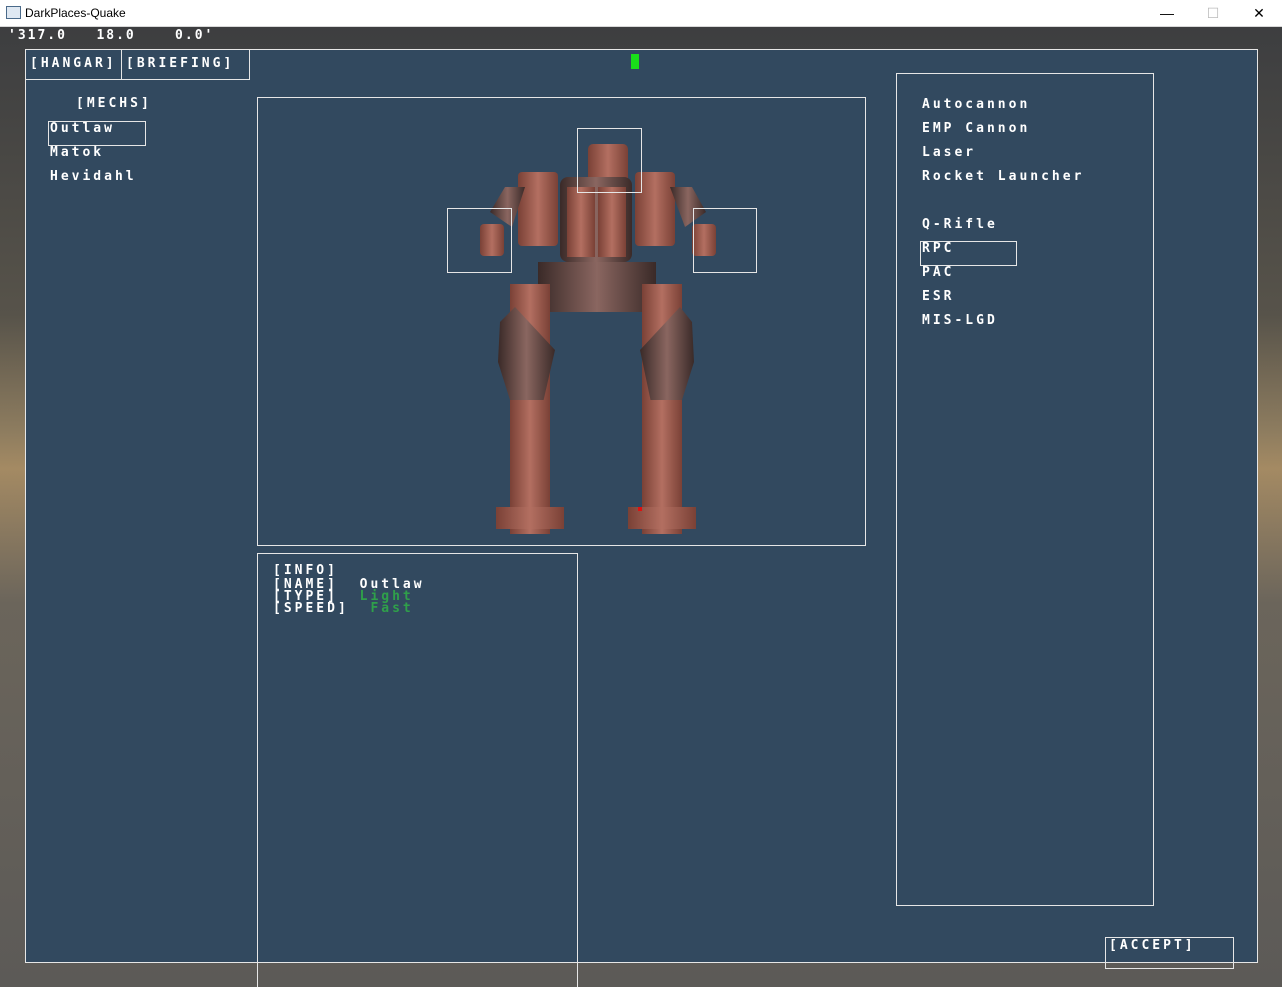 This screenshot has height=987, width=1282. What do you see at coordinates (1213, 13) in the screenshot?
I see `maximize-button: ☐` at bounding box center [1213, 13].